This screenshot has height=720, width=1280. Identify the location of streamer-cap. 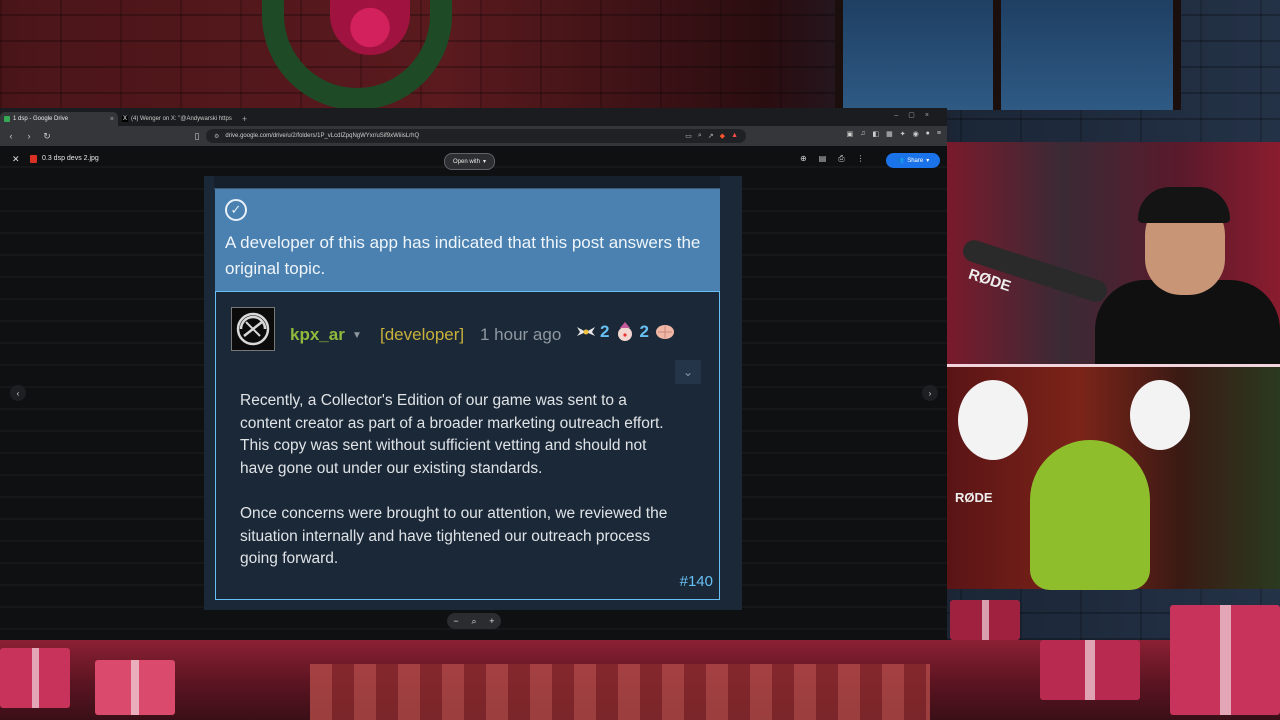
(1184, 205).